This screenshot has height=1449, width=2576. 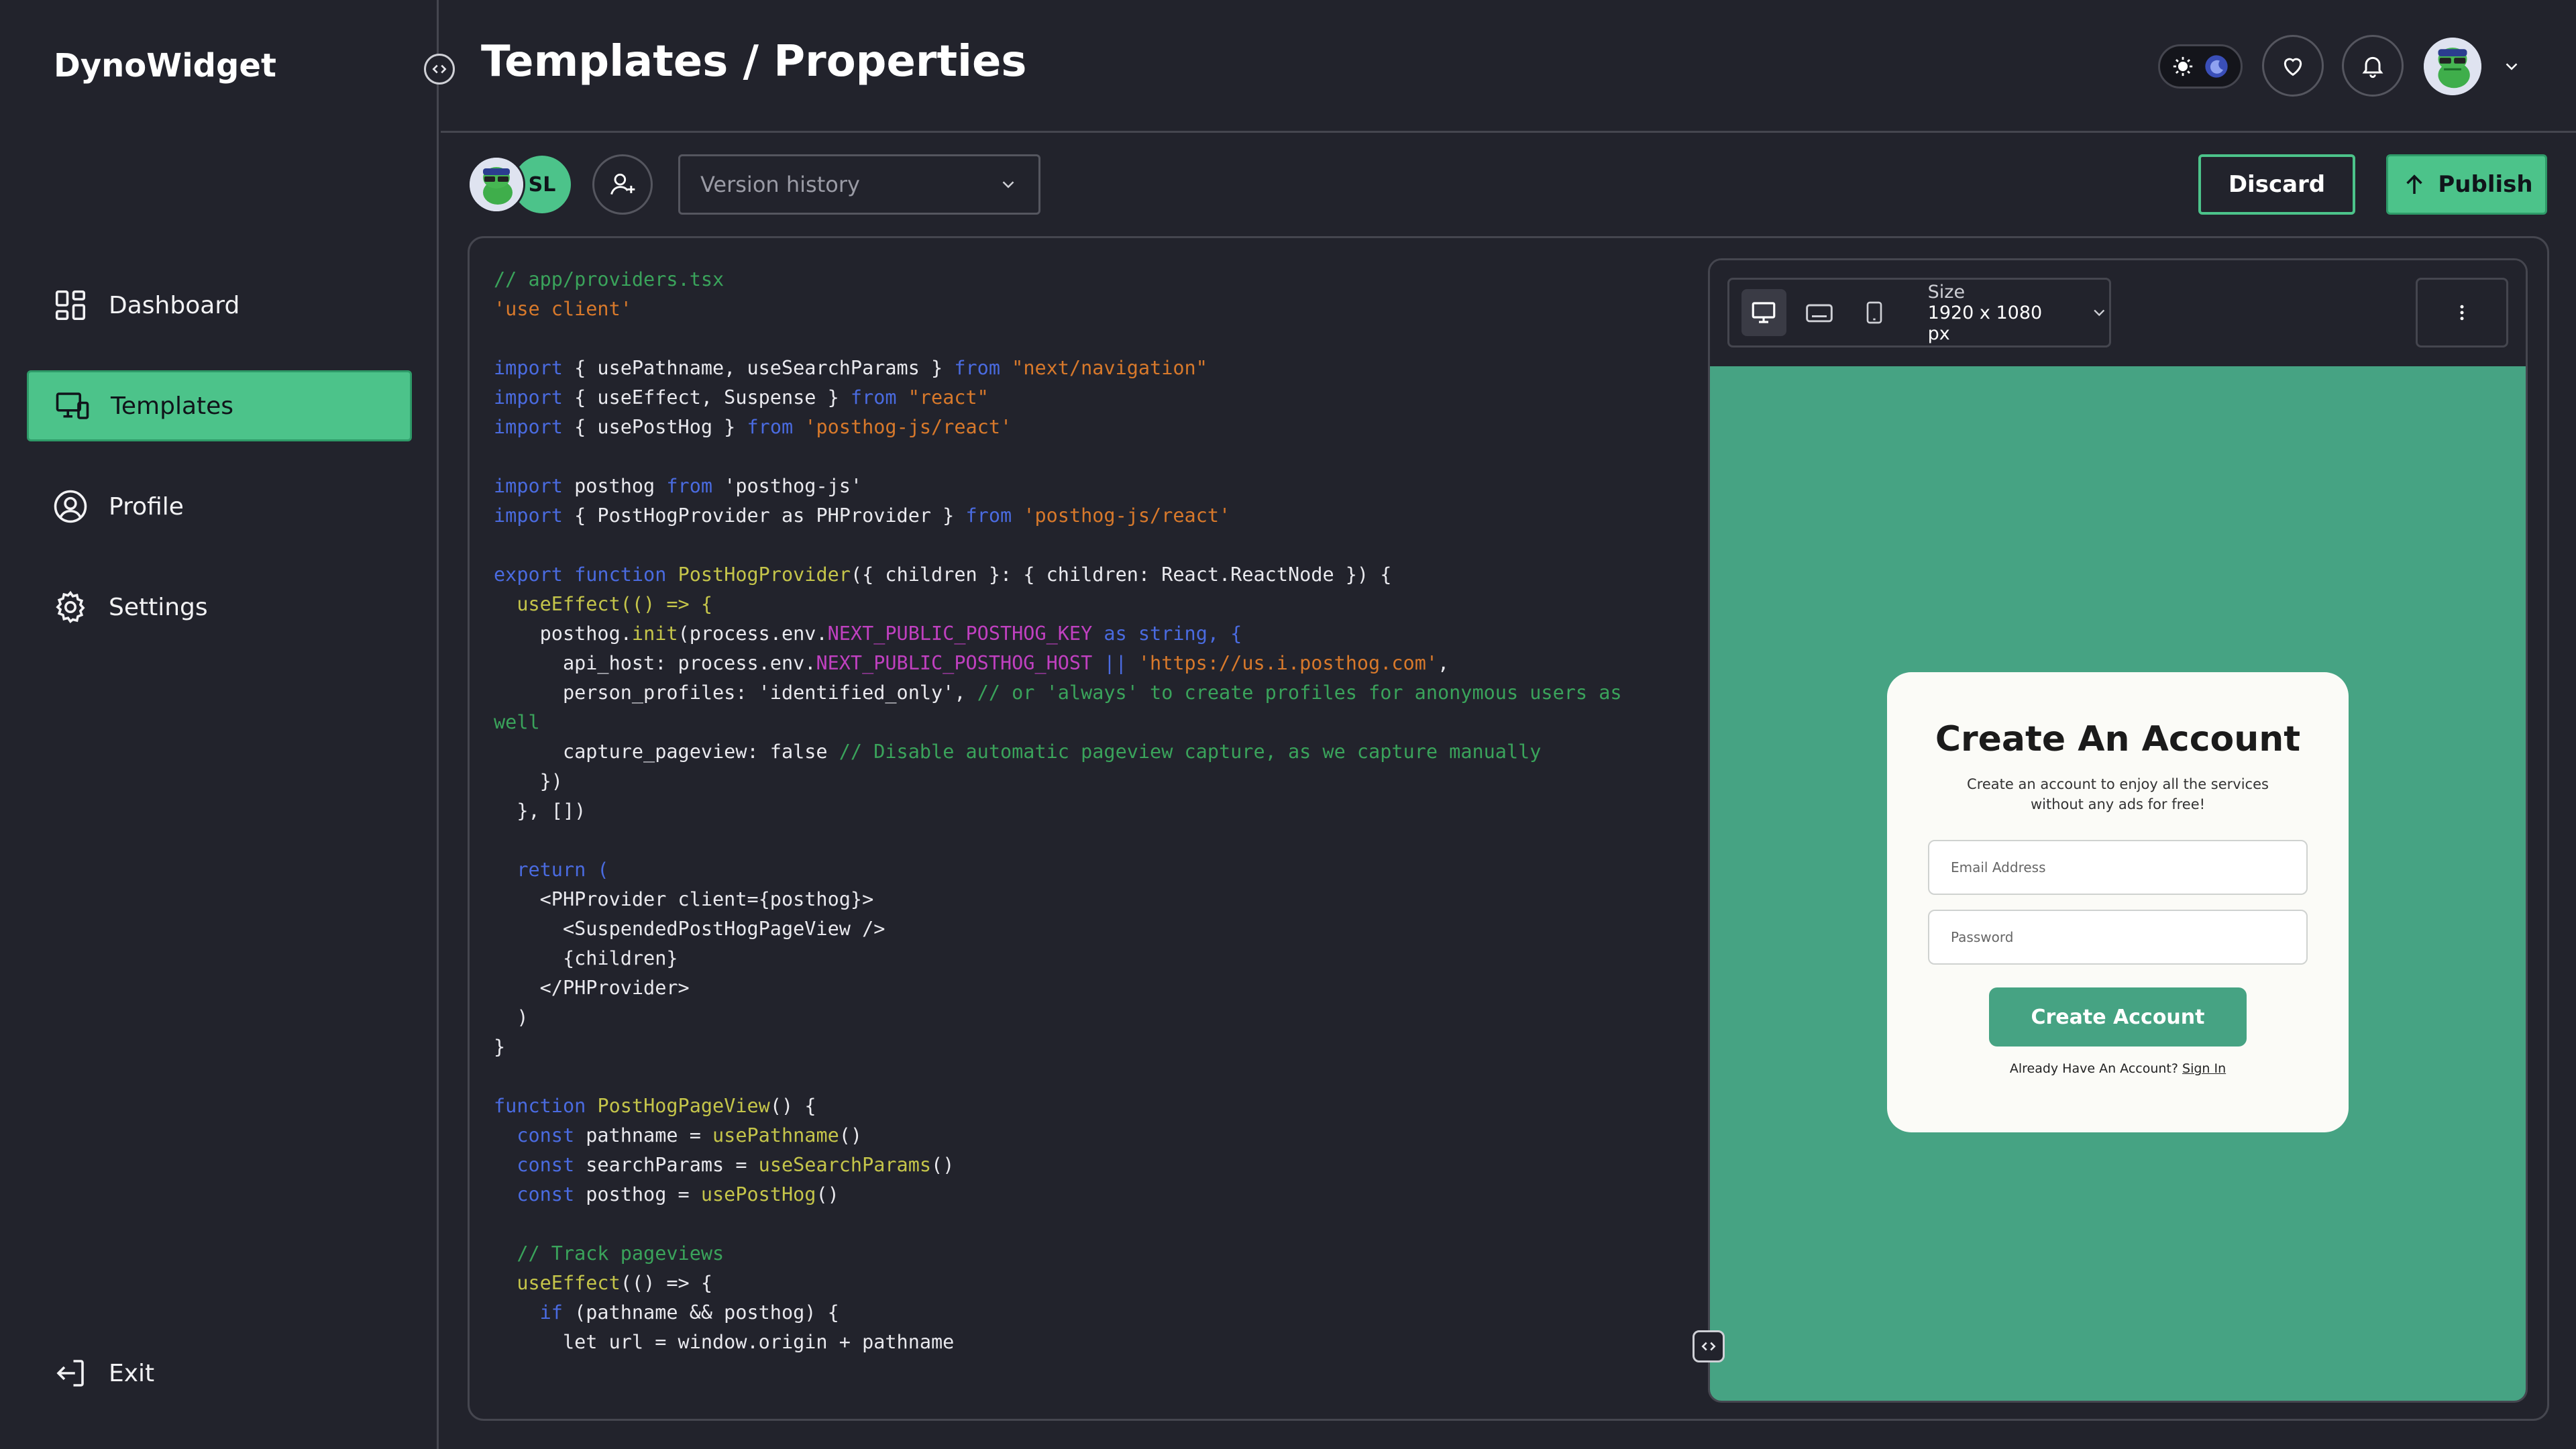 I want to click on tablet-landscape-view-button, so click(x=1819, y=312).